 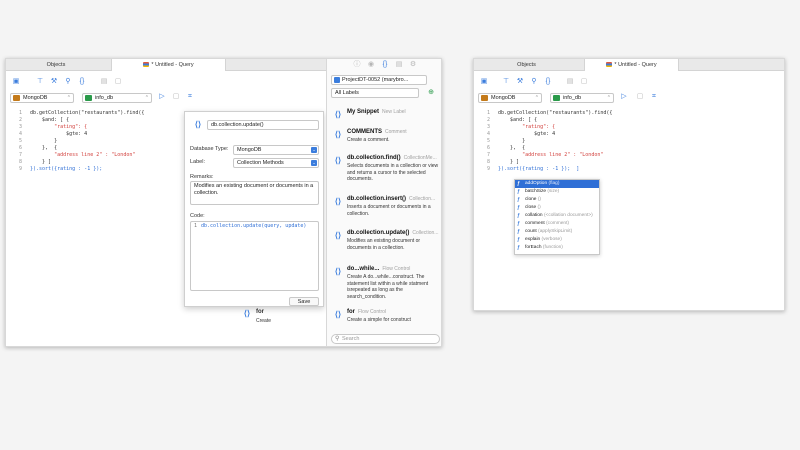 What do you see at coordinates (384, 116) in the screenshot?
I see `snippet-item: ⟨⟩ My Snippet New Label` at bounding box center [384, 116].